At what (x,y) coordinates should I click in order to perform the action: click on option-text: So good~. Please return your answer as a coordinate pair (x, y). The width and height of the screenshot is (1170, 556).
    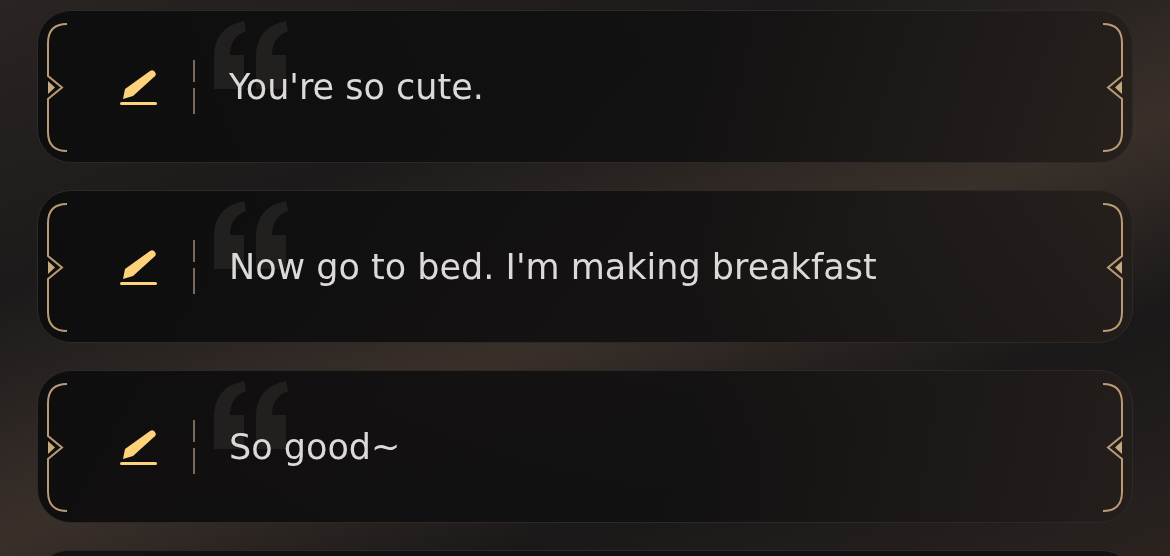
    Looking at the image, I should click on (315, 446).